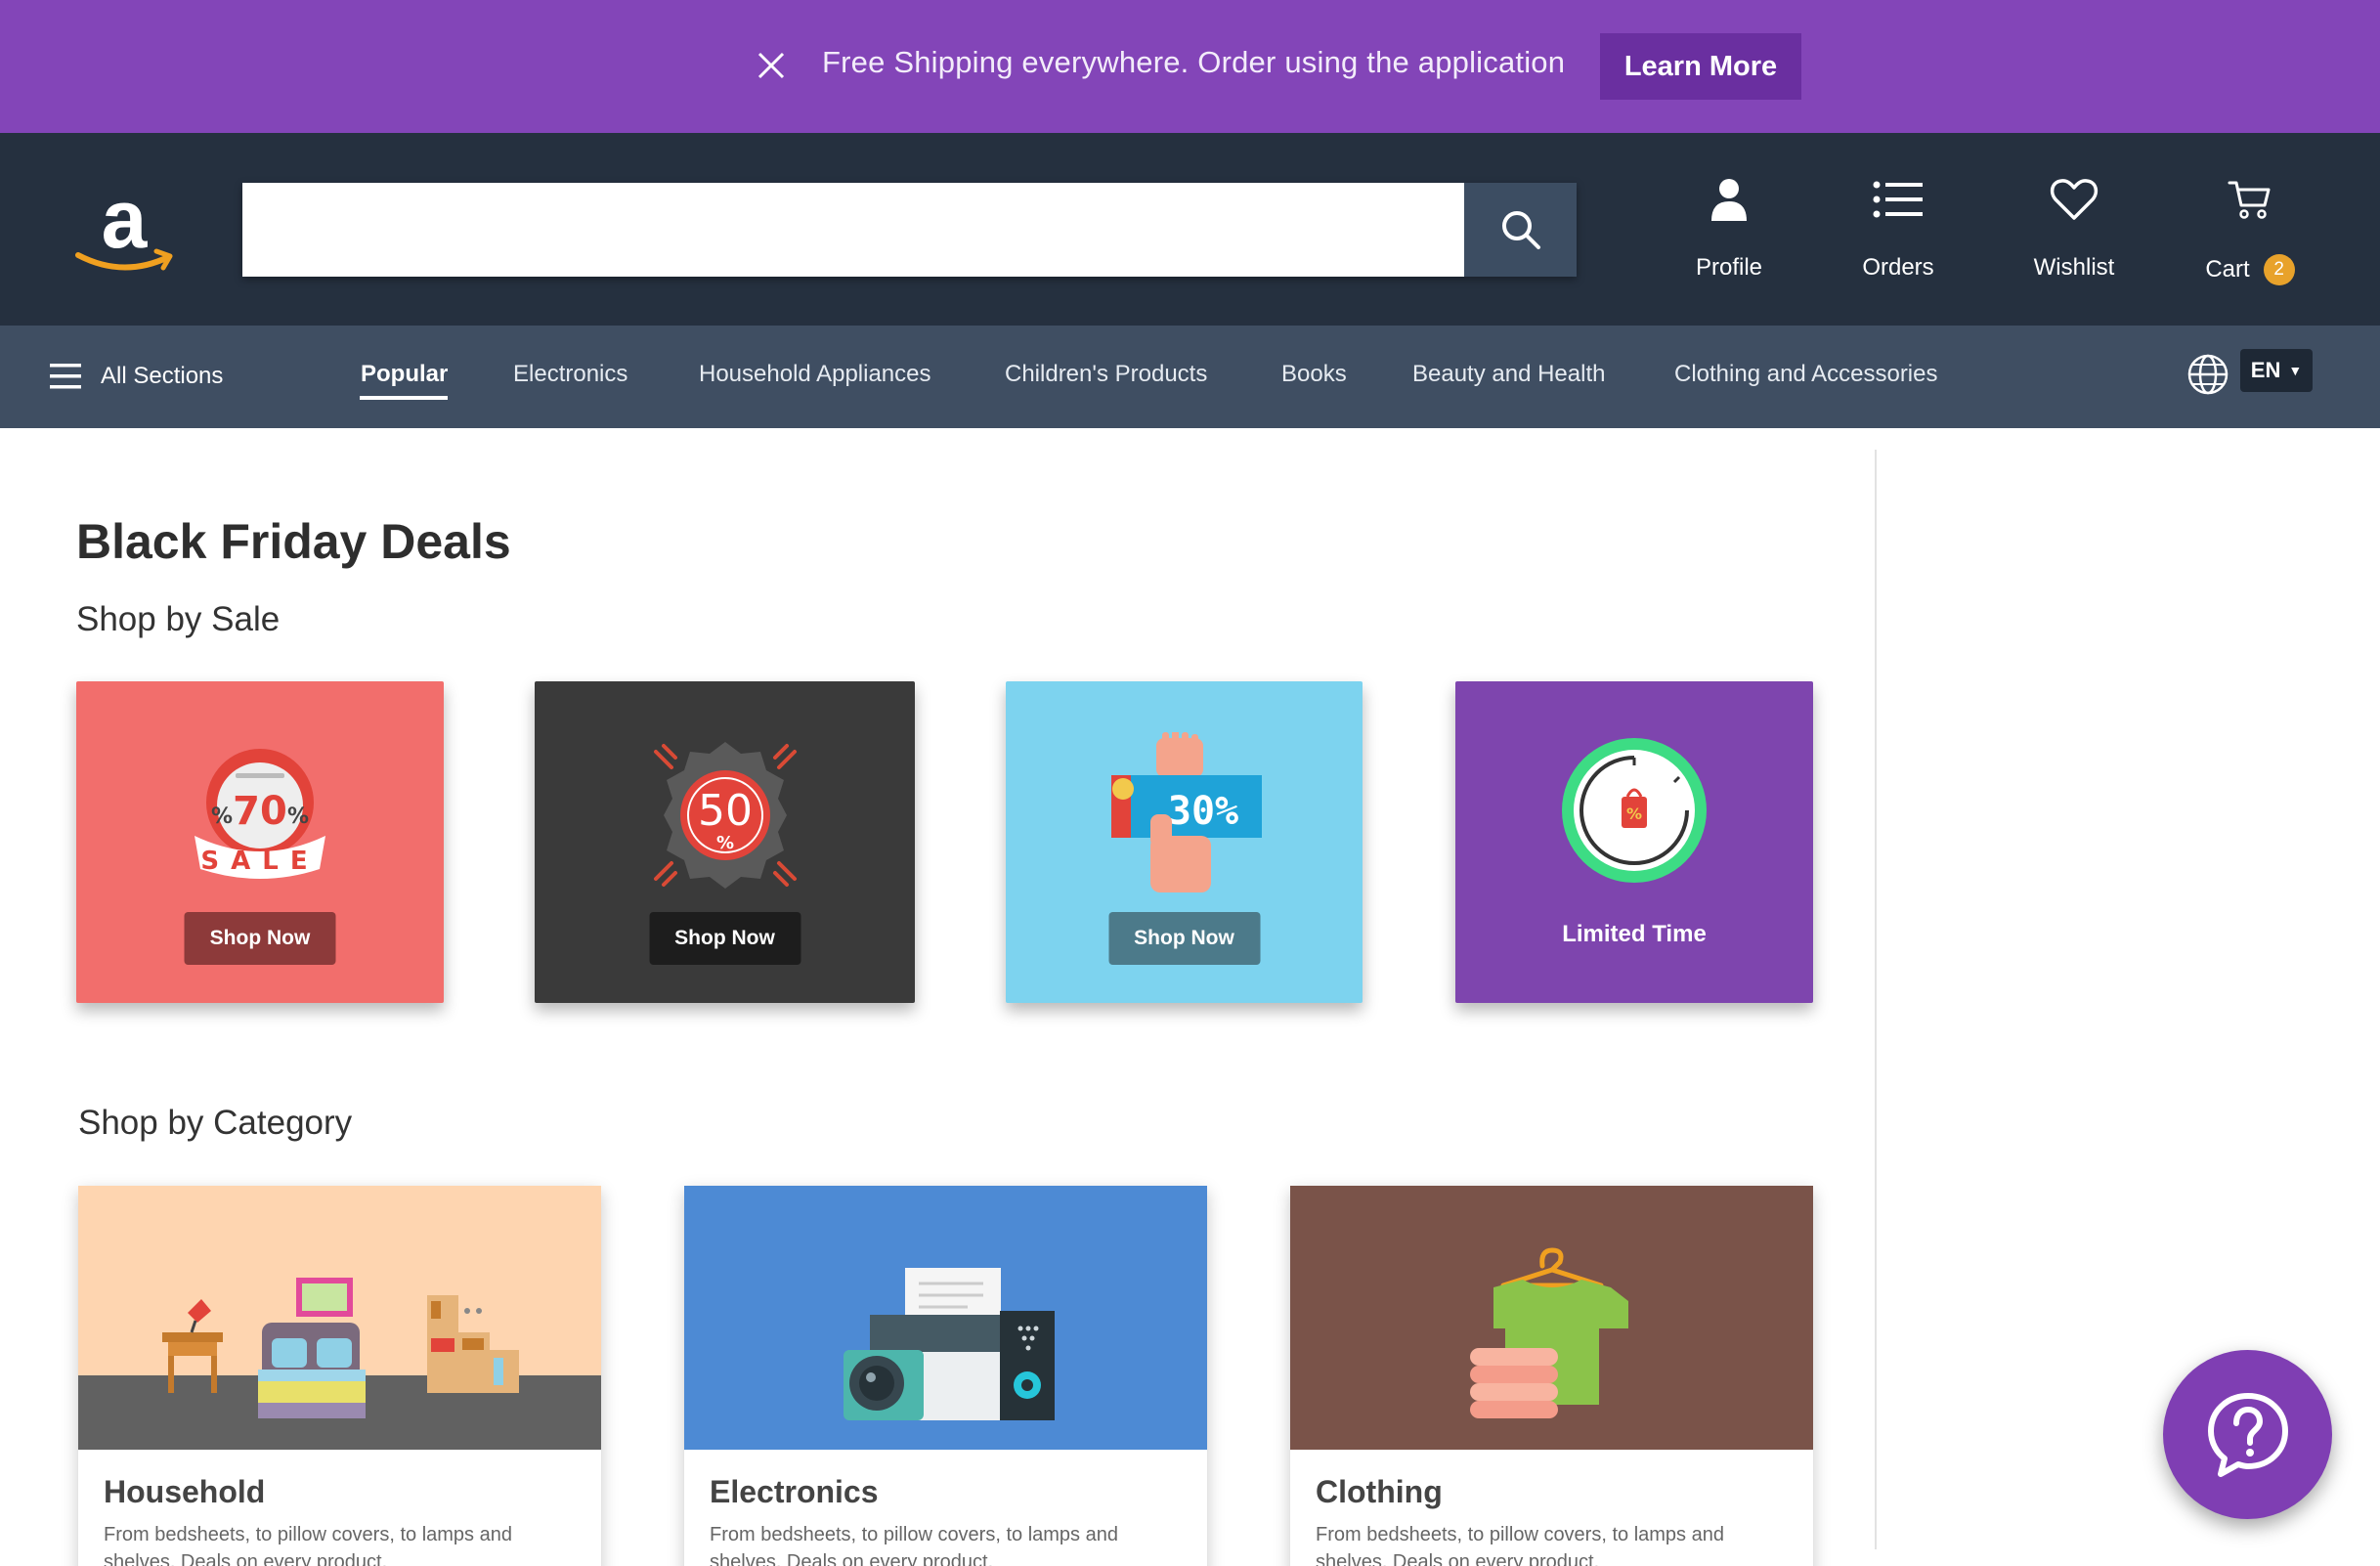 Image resolution: width=2380 pixels, height=1566 pixels. Describe the element at coordinates (1898, 267) in the screenshot. I see `orders-label: Orders` at that location.